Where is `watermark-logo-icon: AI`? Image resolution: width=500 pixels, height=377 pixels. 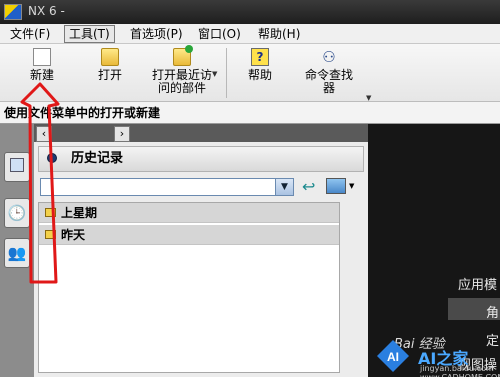
watermark-logo-icon: AI is located at coordinates (393, 356).